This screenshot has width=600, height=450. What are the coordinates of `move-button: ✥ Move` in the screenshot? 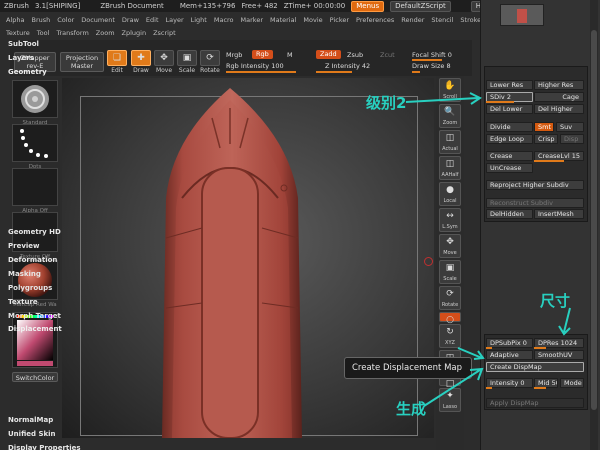 It's located at (164, 62).